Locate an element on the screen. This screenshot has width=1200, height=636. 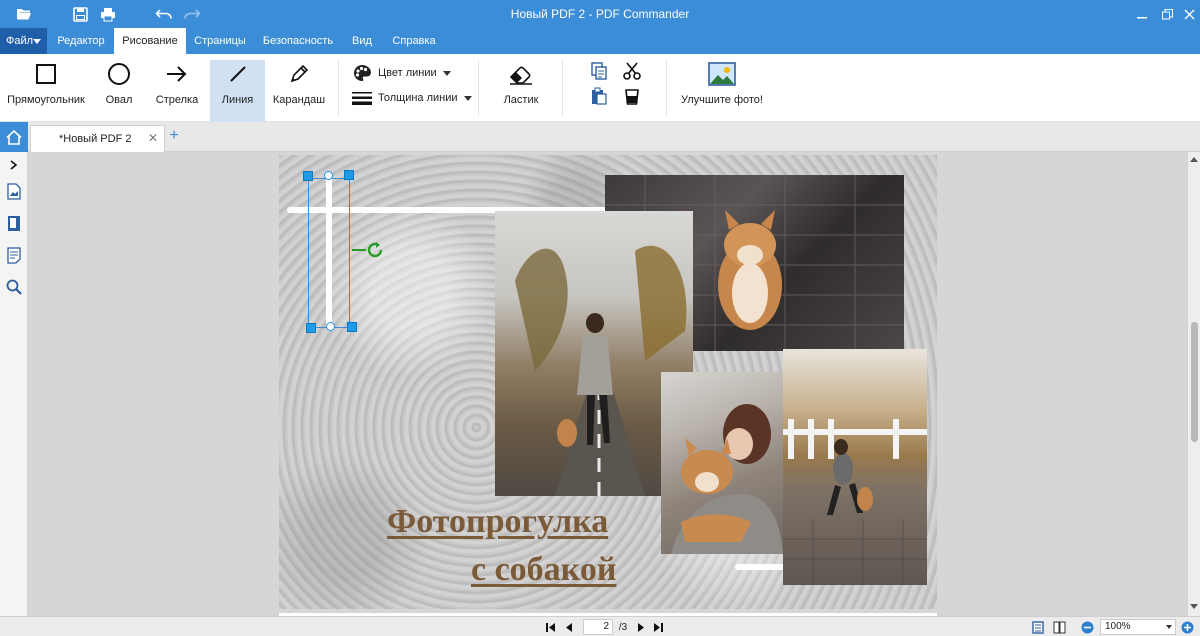
close-icon is located at coordinates (1189, 14).